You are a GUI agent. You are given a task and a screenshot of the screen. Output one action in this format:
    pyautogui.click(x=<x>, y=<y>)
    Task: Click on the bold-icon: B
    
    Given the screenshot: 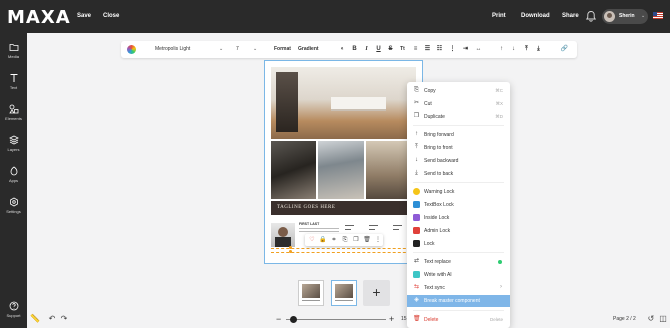 What is the action you would take?
    pyautogui.click(x=354, y=49)
    